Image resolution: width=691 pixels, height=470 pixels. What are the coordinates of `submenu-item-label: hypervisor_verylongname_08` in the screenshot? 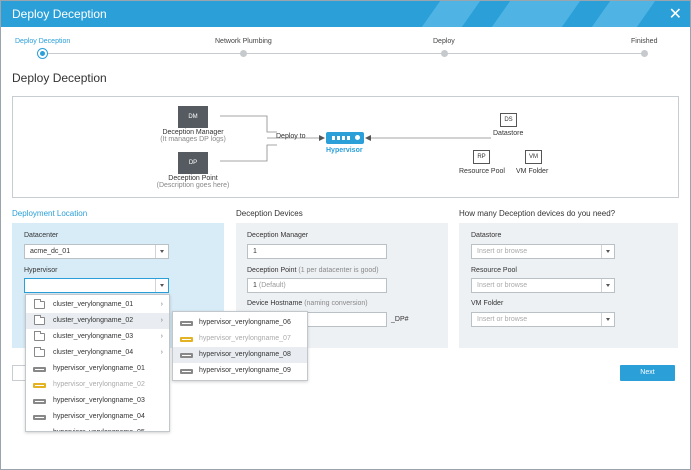 It's located at (245, 354).